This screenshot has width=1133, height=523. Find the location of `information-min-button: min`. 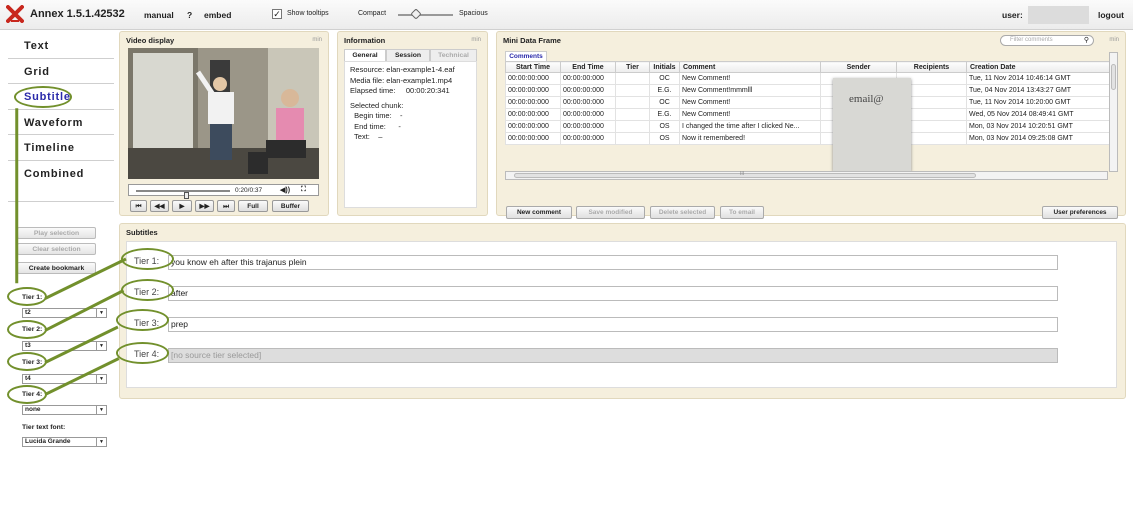

information-min-button: min is located at coordinates (476, 40).